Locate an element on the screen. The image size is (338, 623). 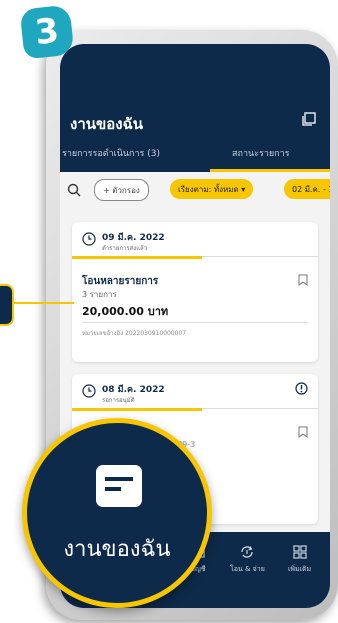
nav-label: เพิ่มเติม is located at coordinates (300, 569).